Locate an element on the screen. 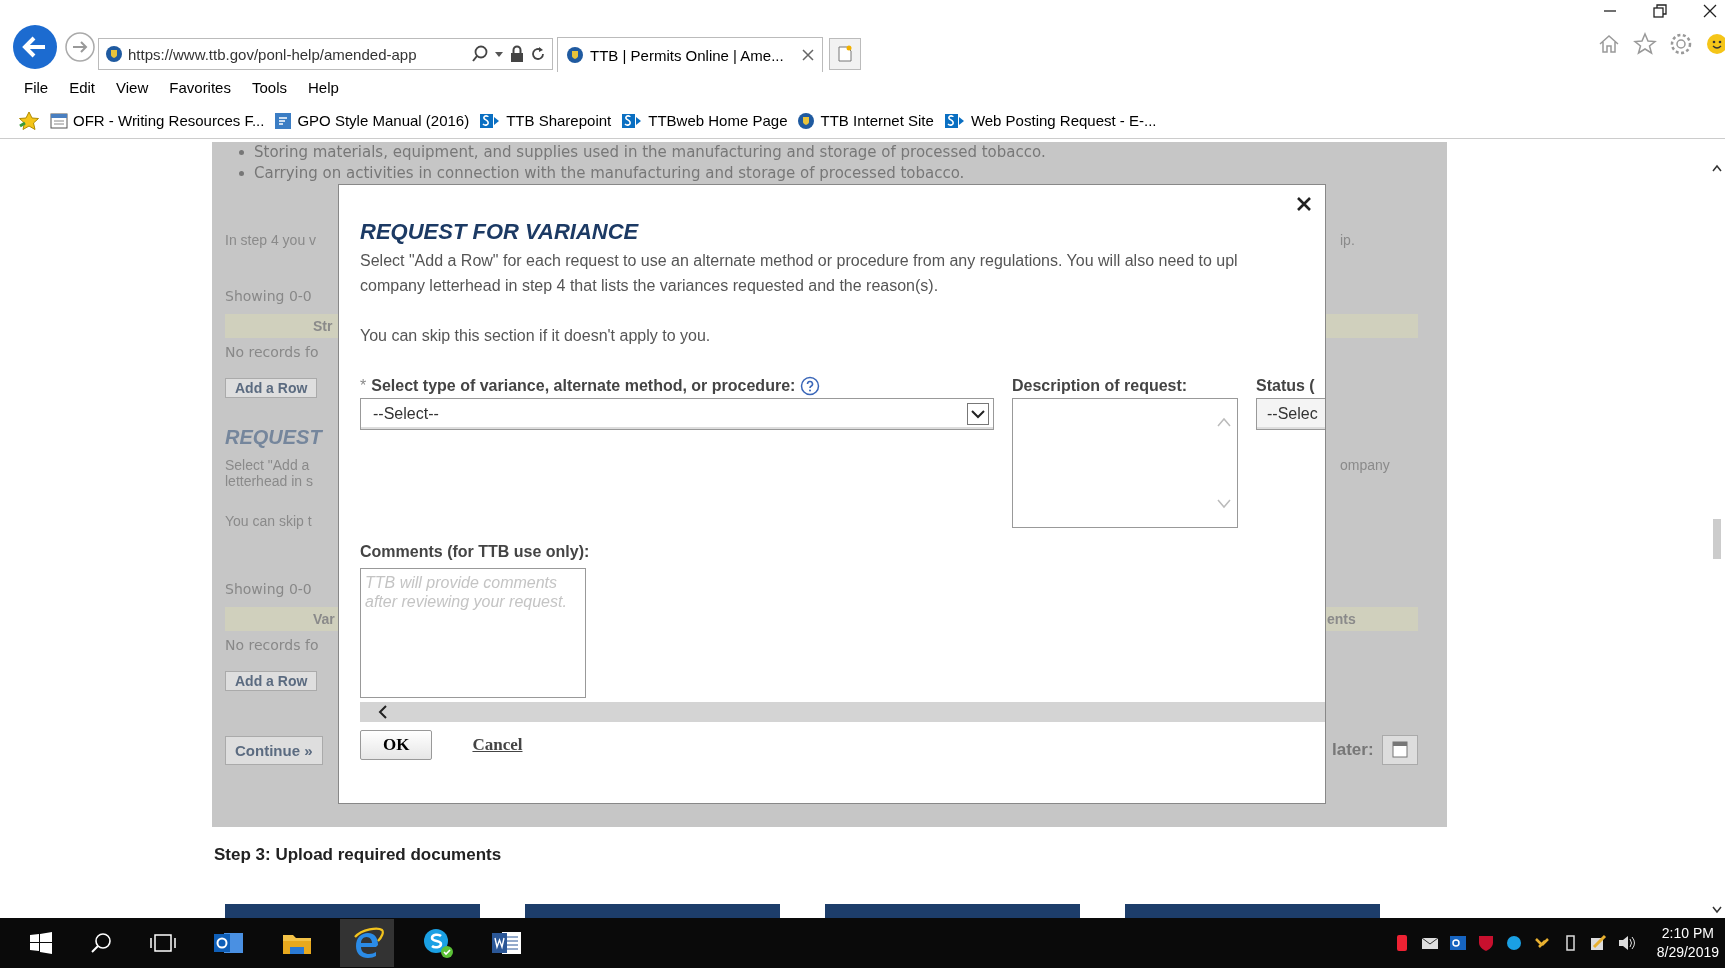 This screenshot has width=1725, height=968. scroll-left-icon is located at coordinates (383, 712).